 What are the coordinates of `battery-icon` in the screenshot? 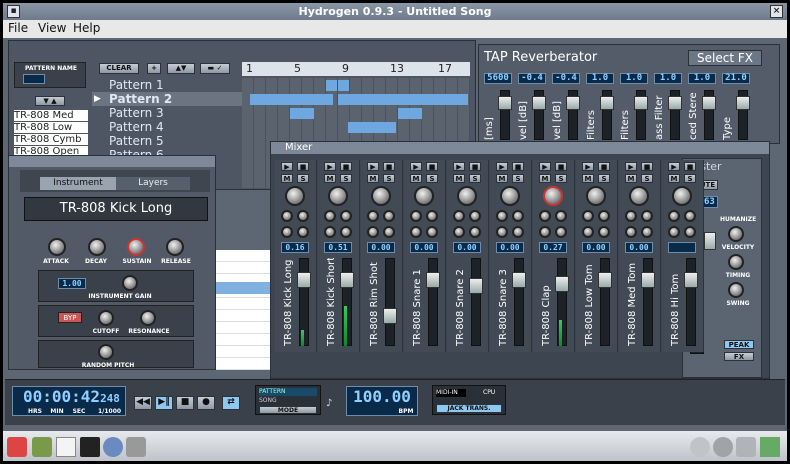 It's located at (770, 447).